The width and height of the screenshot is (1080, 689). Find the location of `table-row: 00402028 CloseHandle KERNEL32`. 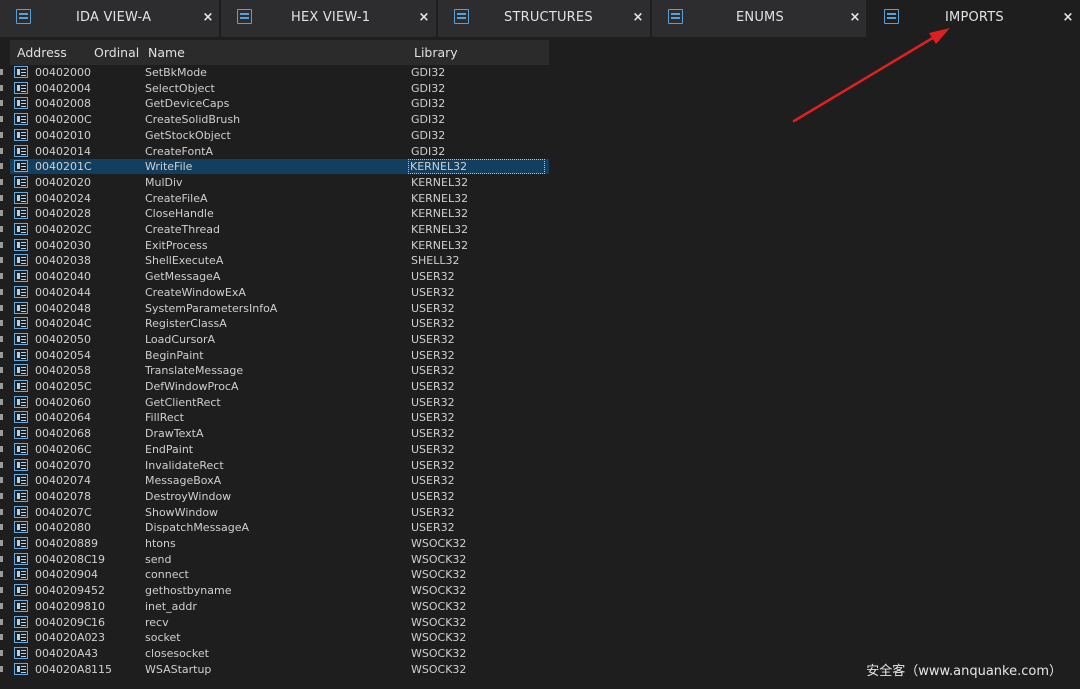

table-row: 00402028 CloseHandle KERNEL32 is located at coordinates (279, 213).